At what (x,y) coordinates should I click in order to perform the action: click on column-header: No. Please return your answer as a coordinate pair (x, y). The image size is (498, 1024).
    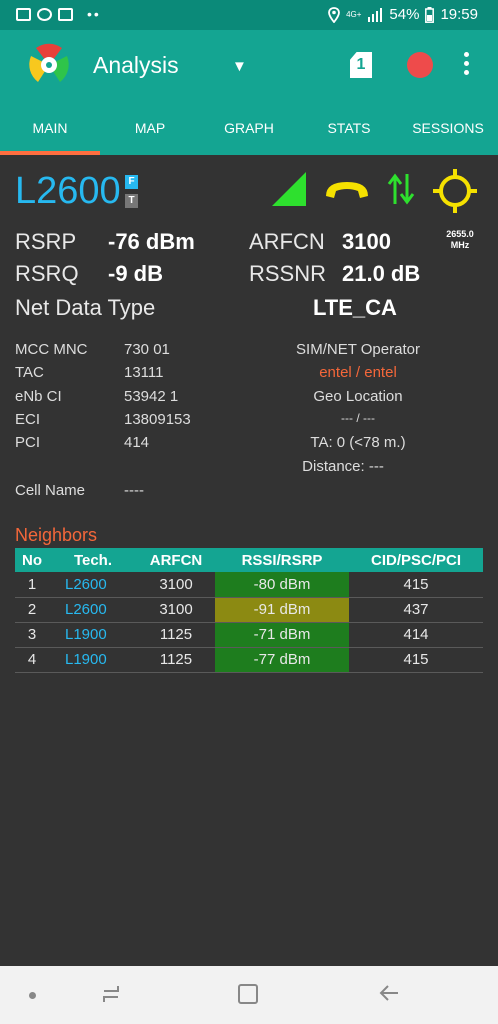
    Looking at the image, I should click on (32, 560).